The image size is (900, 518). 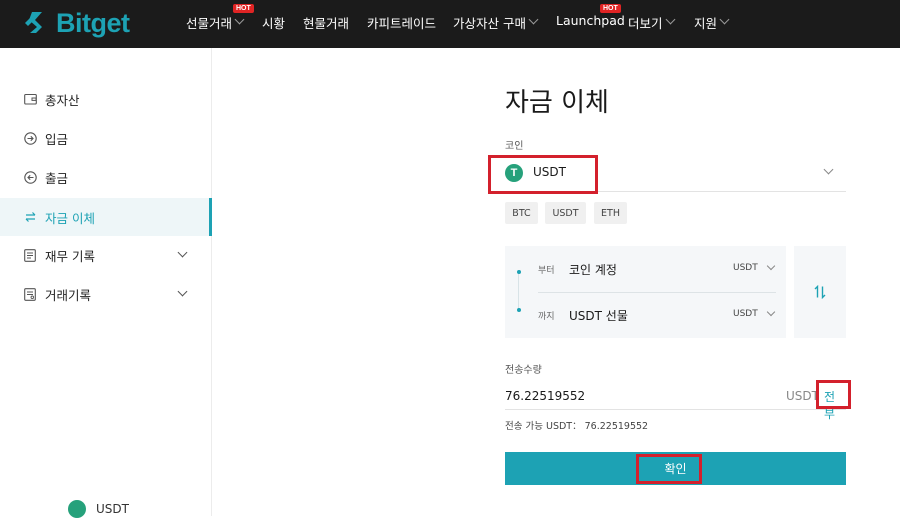 I want to click on wallet-icon, so click(x=30, y=99).